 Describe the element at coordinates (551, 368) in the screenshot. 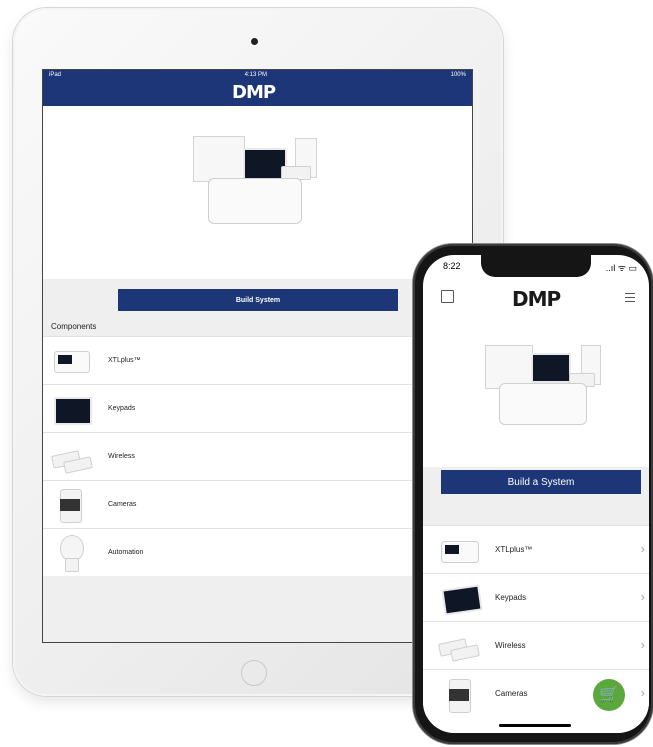

I see `keypad-image` at that location.